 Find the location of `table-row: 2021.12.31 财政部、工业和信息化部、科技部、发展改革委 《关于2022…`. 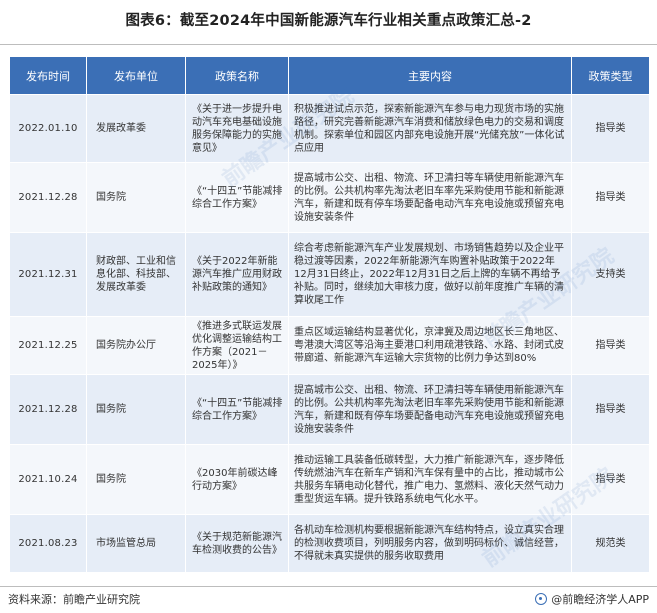

table-row: 2021.12.31 财政部、工业和信息化部、科技部、发展改革委 《关于2022… is located at coordinates (329, 274).